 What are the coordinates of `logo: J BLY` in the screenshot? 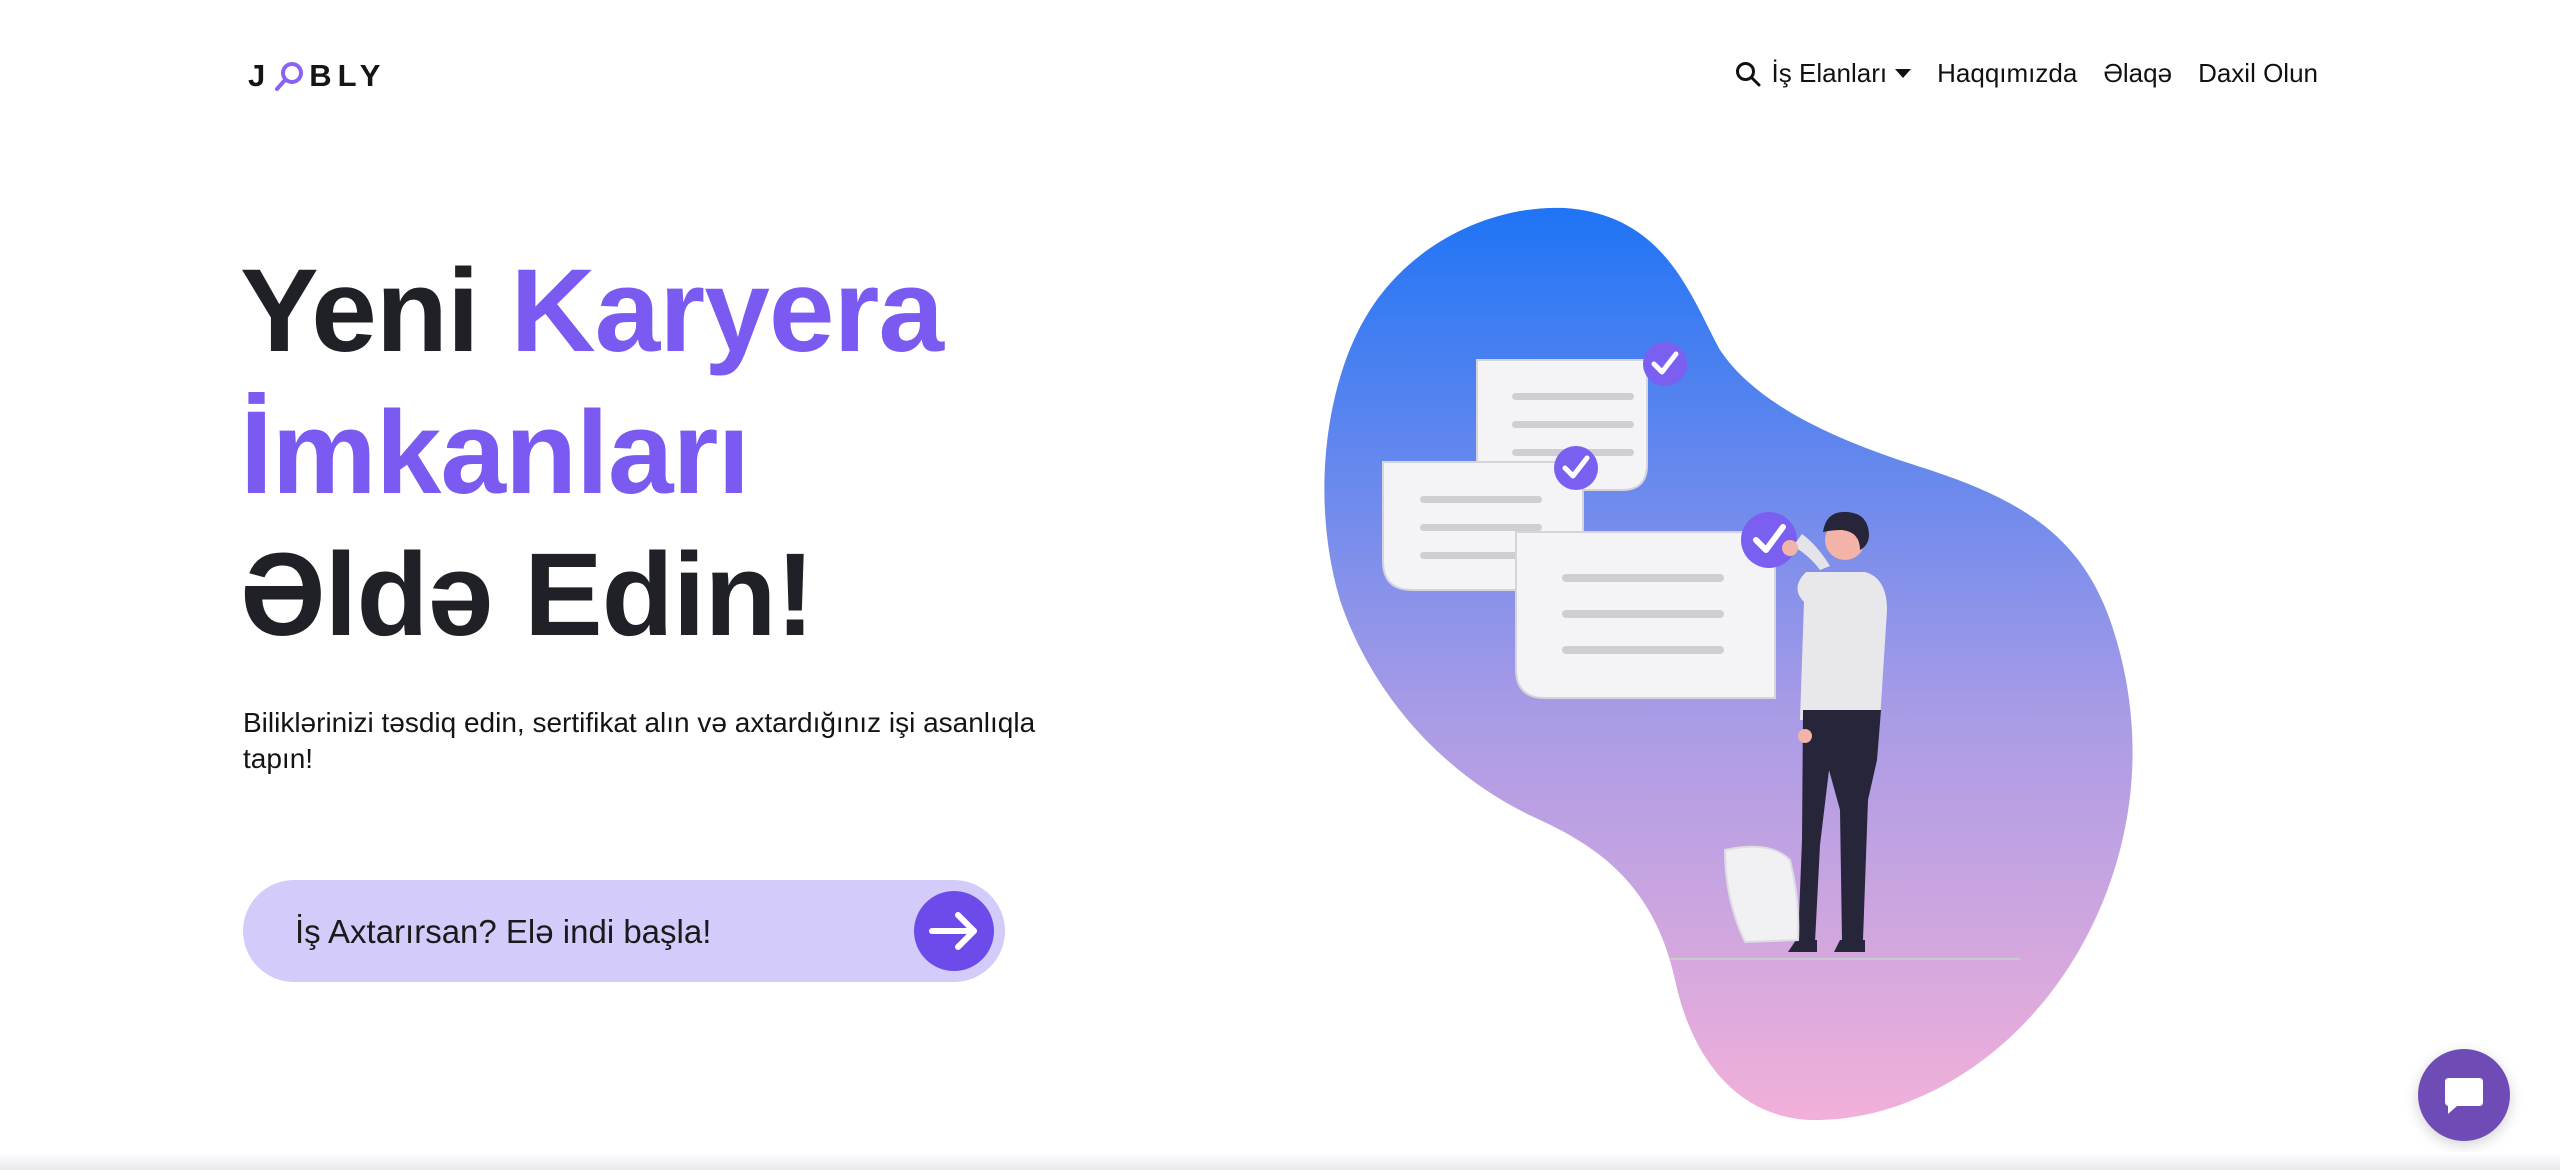 It's located at (317, 76).